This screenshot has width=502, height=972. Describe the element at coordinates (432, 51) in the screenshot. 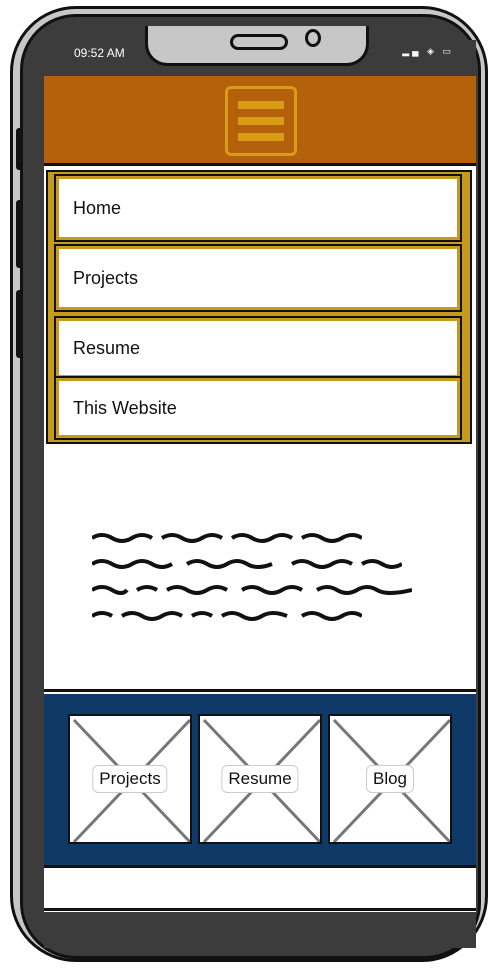

I see `wifi-icon: ◈` at that location.